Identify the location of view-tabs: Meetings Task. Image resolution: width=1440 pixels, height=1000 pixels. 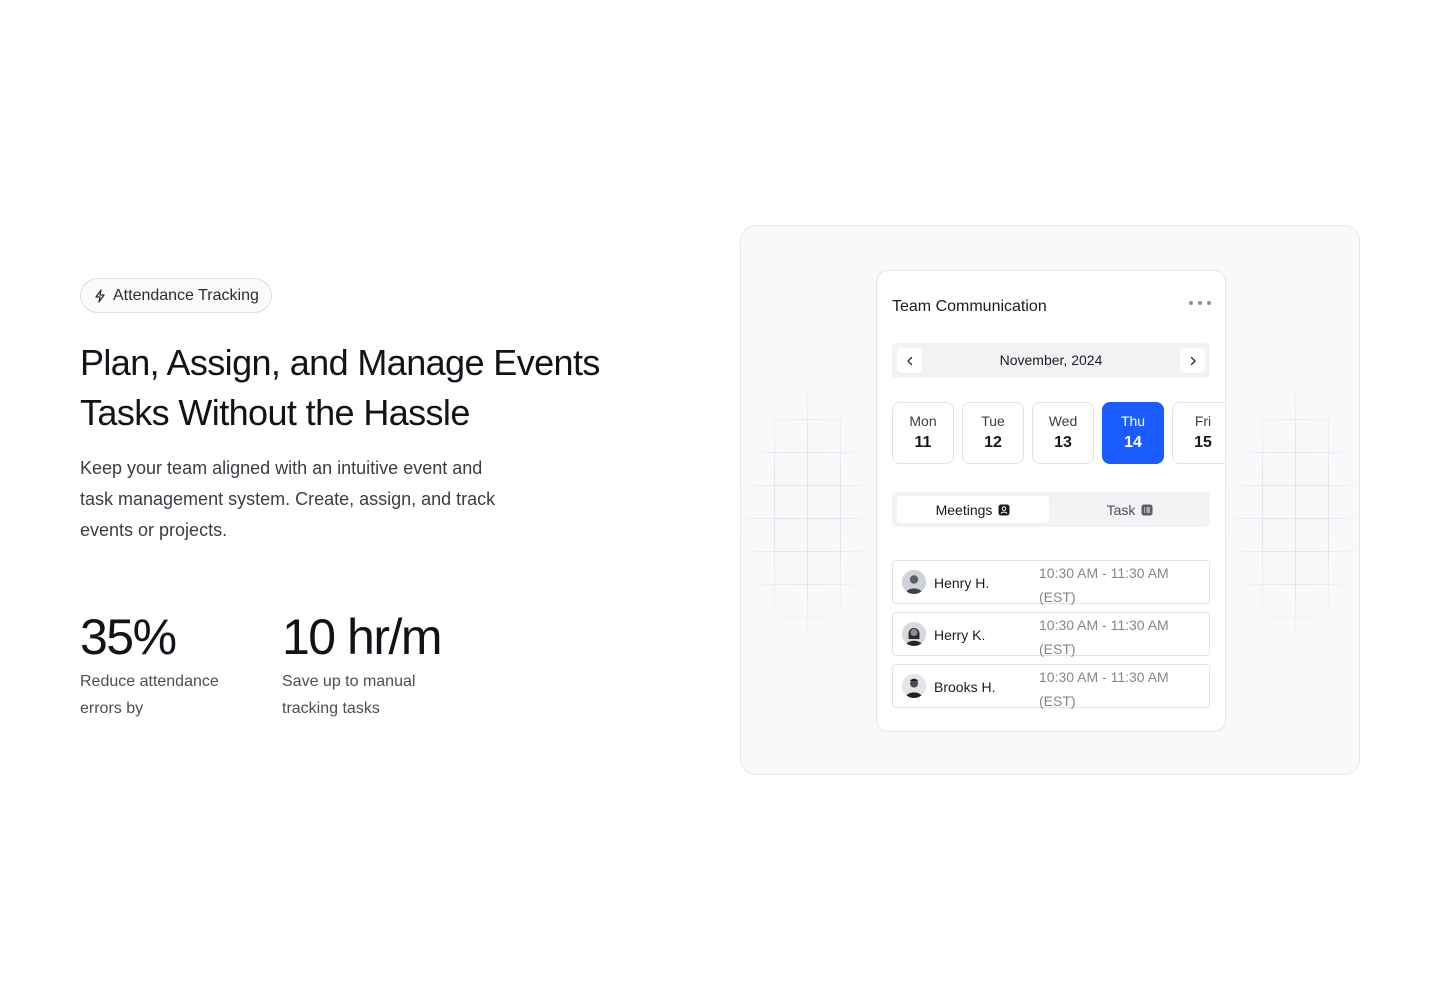
(1051, 509).